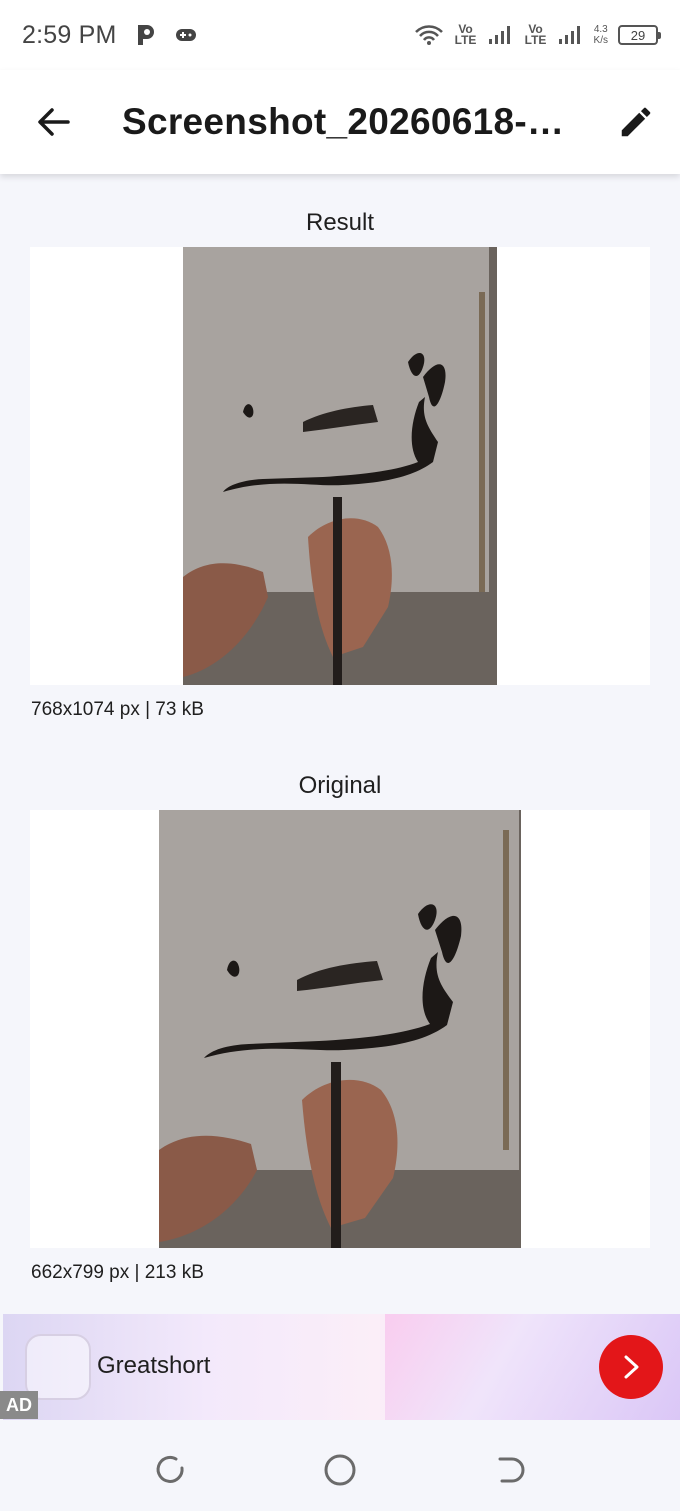  What do you see at coordinates (19, 1405) in the screenshot?
I see `ad-badge: AD` at bounding box center [19, 1405].